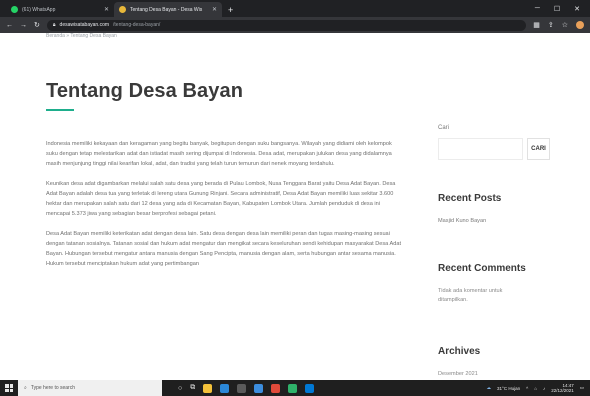 This screenshot has height=396, width=590. Describe the element at coordinates (9, 25) in the screenshot. I see `back-icon: ←` at that location.